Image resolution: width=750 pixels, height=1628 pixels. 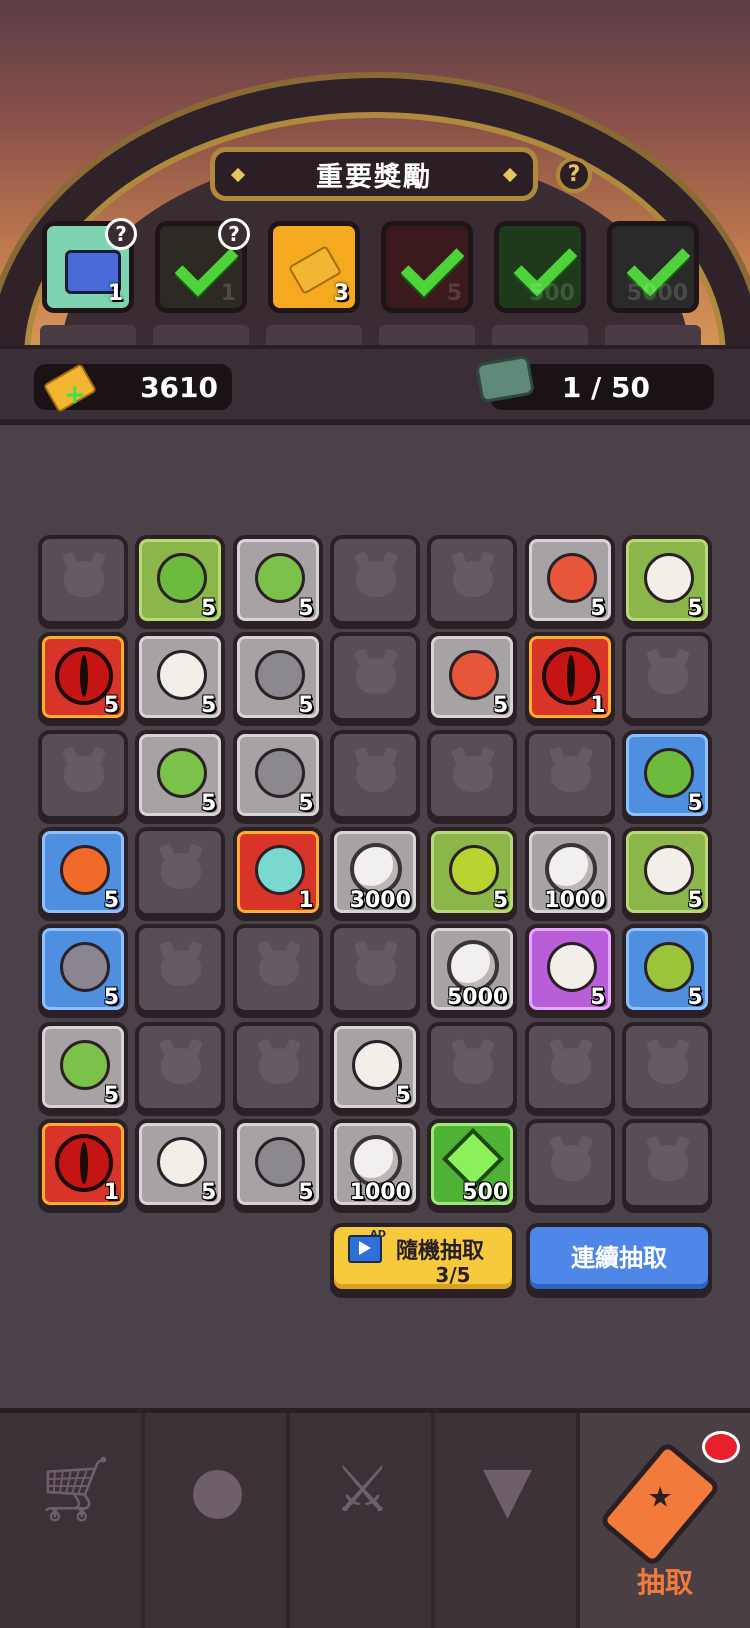 I want to click on tab-monsters: ●, so click(x=217, y=1520).